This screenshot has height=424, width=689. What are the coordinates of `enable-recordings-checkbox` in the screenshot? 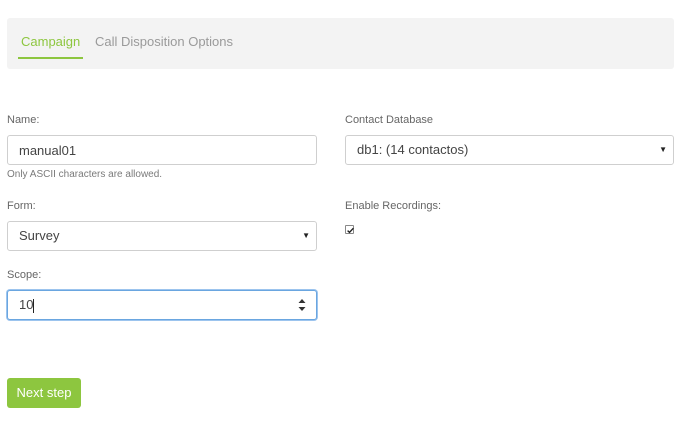 It's located at (349, 229).